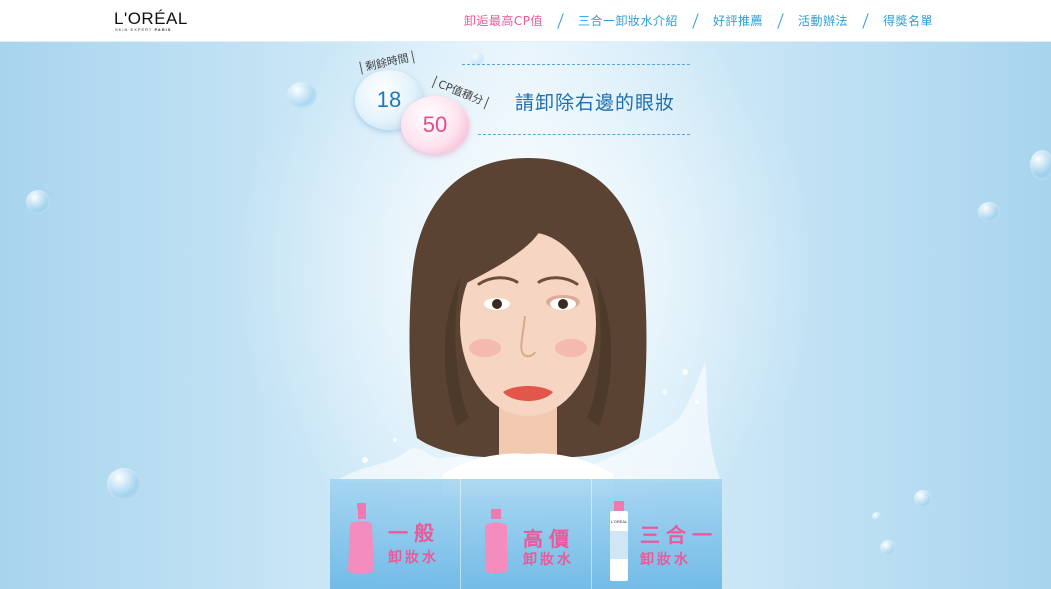 This screenshot has width=1051, height=589. I want to click on option-title: 一般, so click(414, 533).